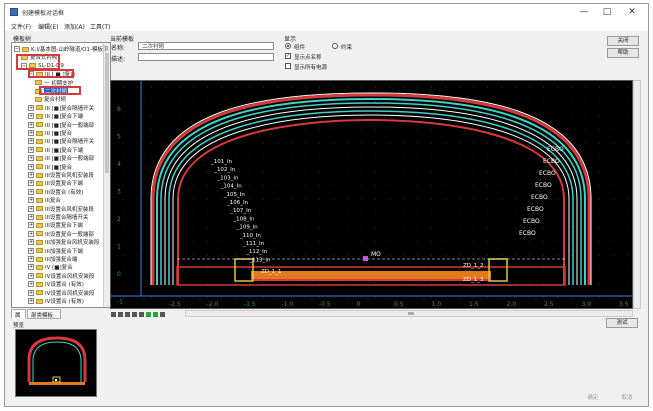 The height and width of the screenshot is (411, 653). What do you see at coordinates (637, 194) in the screenshot?
I see `canvas-vertical-scrollbar` at bounding box center [637, 194].